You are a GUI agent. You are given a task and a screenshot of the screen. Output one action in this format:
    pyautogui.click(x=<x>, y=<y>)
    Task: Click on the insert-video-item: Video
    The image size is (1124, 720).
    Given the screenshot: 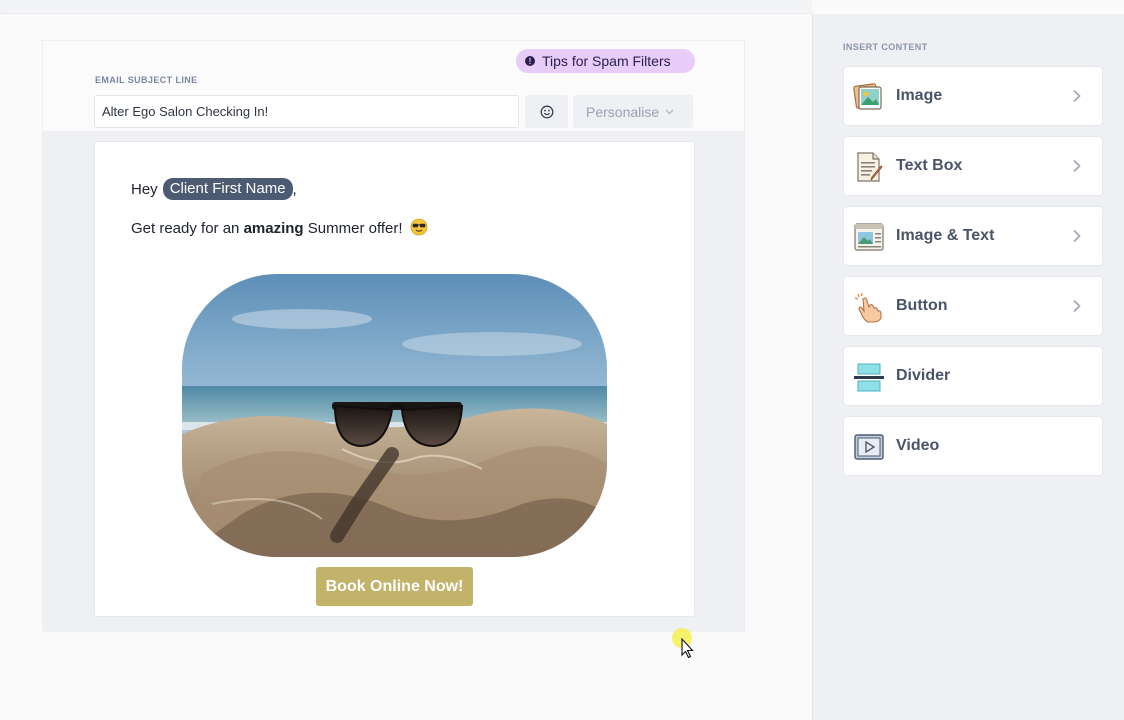 What is the action you would take?
    pyautogui.click(x=973, y=446)
    